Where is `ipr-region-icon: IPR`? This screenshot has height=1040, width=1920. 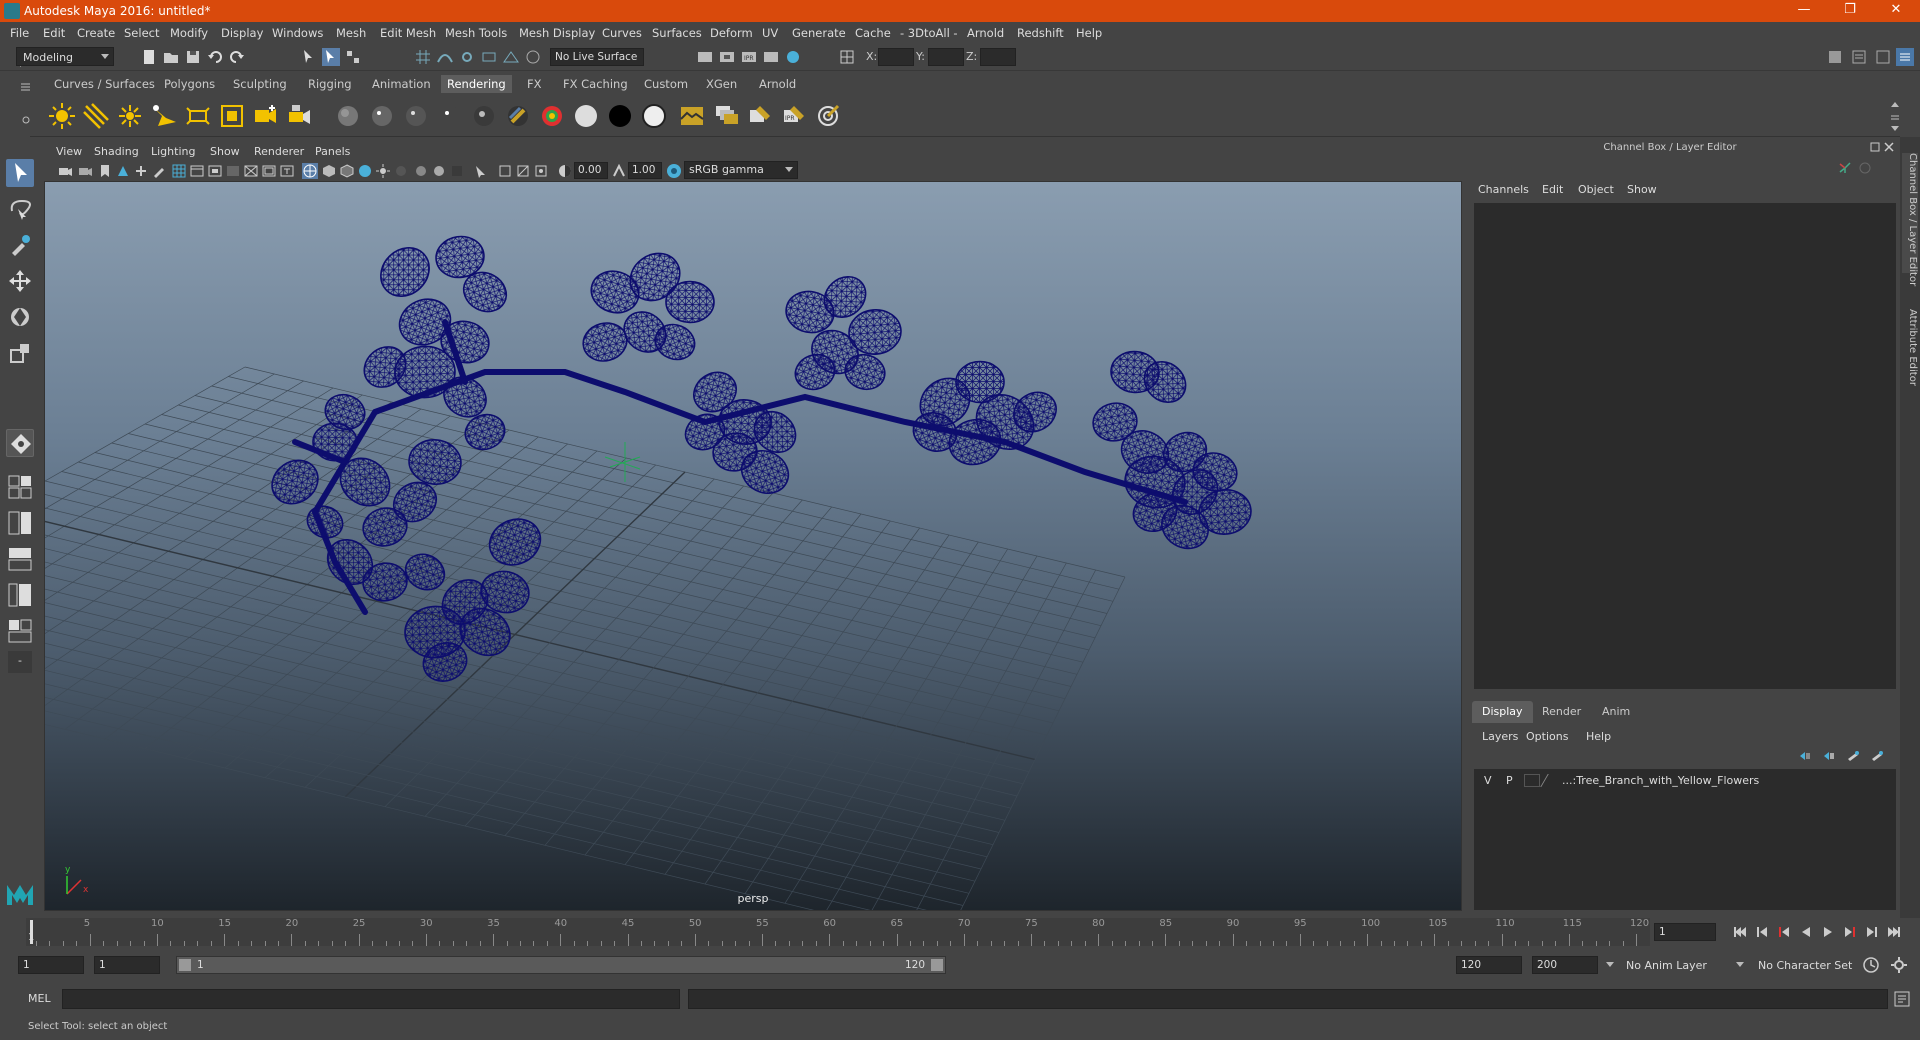 ipr-region-icon: IPR is located at coordinates (794, 116).